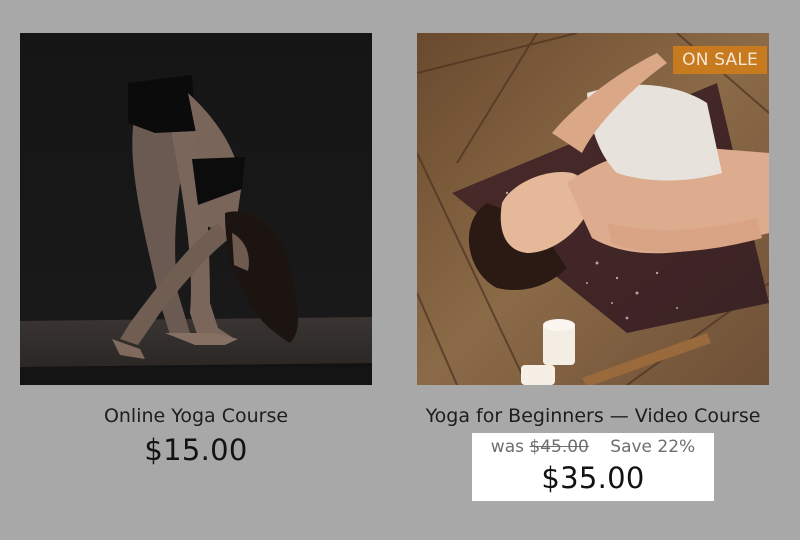 The image size is (800, 540). What do you see at coordinates (593, 416) in the screenshot?
I see `product-title: Yoga for Beginners — Video Course` at bounding box center [593, 416].